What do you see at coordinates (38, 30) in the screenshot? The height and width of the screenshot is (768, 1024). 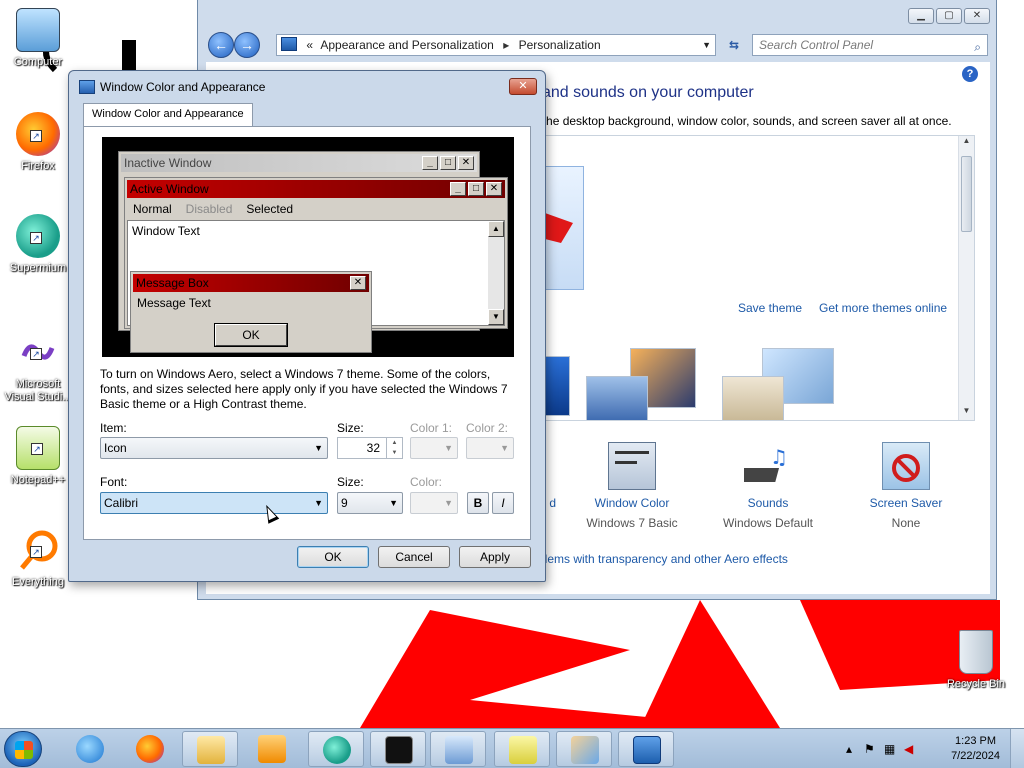 I see `computer-icon` at bounding box center [38, 30].